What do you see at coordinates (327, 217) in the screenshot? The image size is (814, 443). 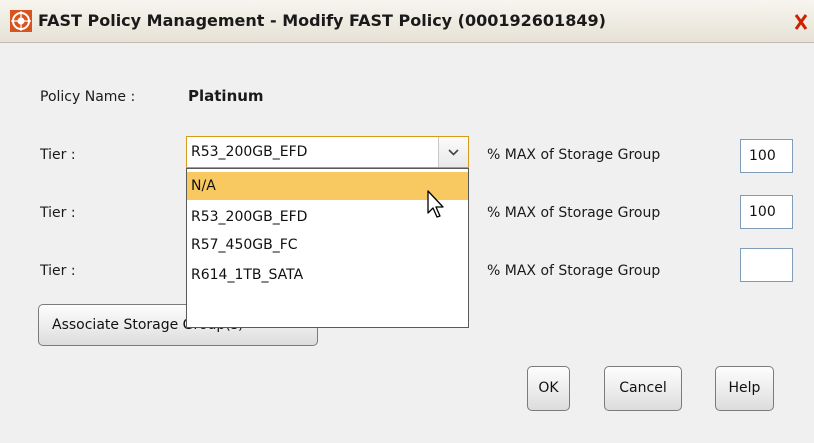 I see `dropdown-option: R53_200GB_EFD` at bounding box center [327, 217].